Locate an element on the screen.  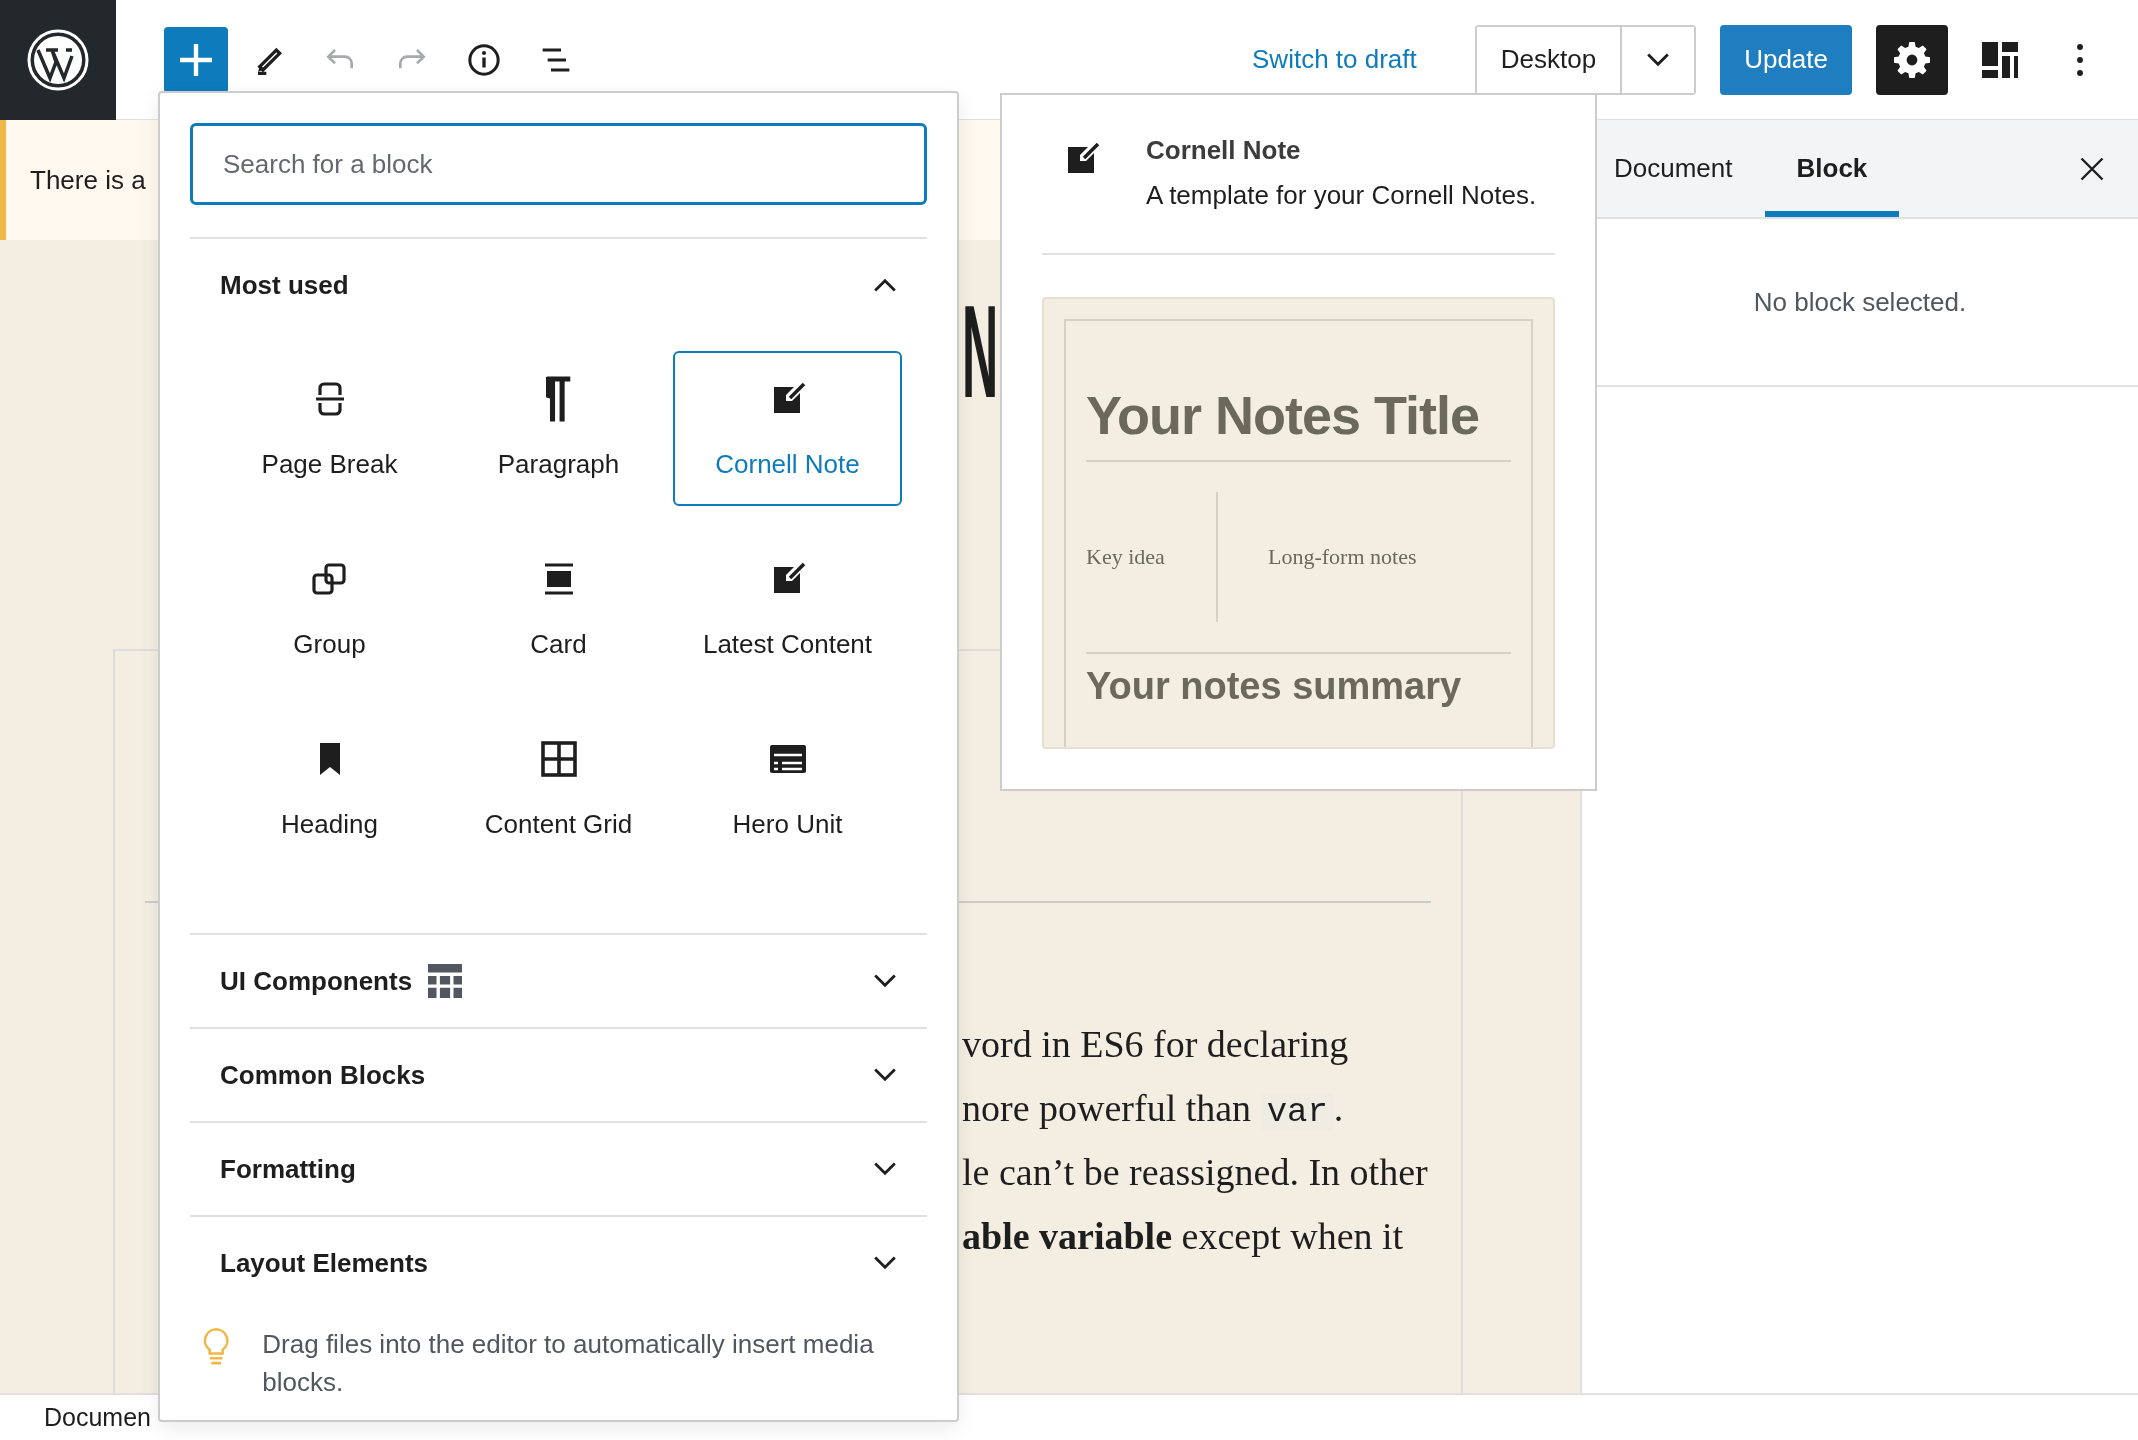
settings-button is located at coordinates (1912, 59).